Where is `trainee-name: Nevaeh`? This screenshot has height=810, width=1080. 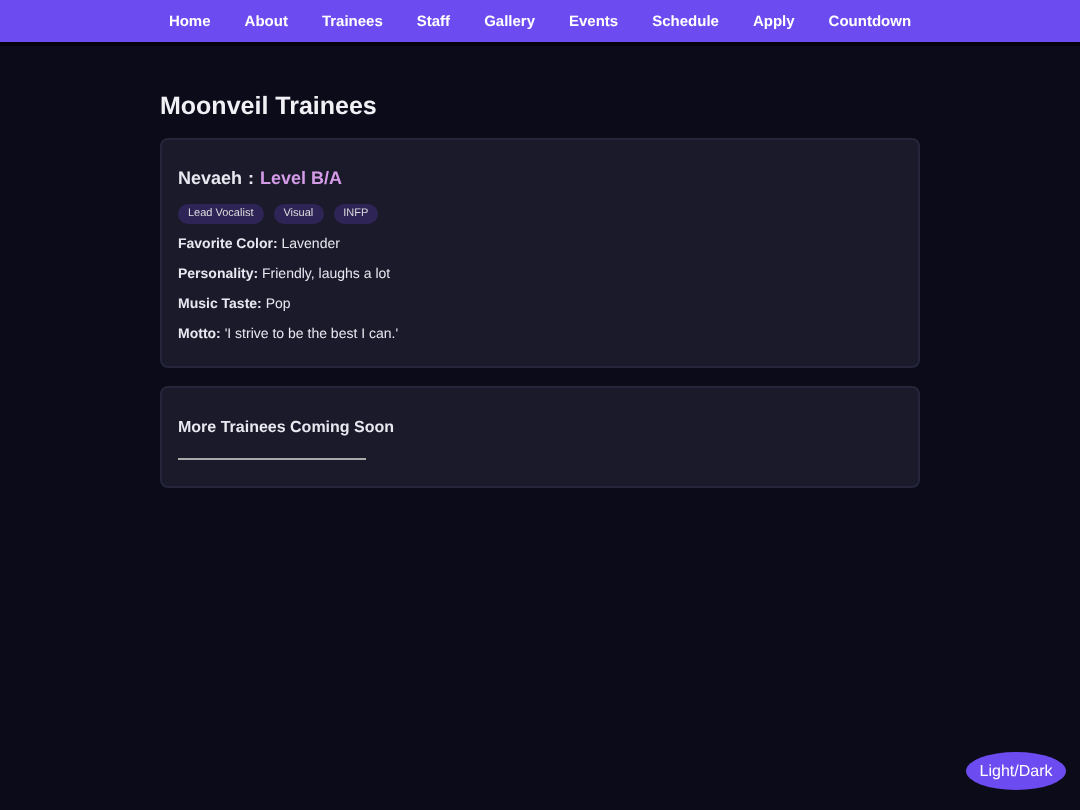 trainee-name: Nevaeh is located at coordinates (210, 178).